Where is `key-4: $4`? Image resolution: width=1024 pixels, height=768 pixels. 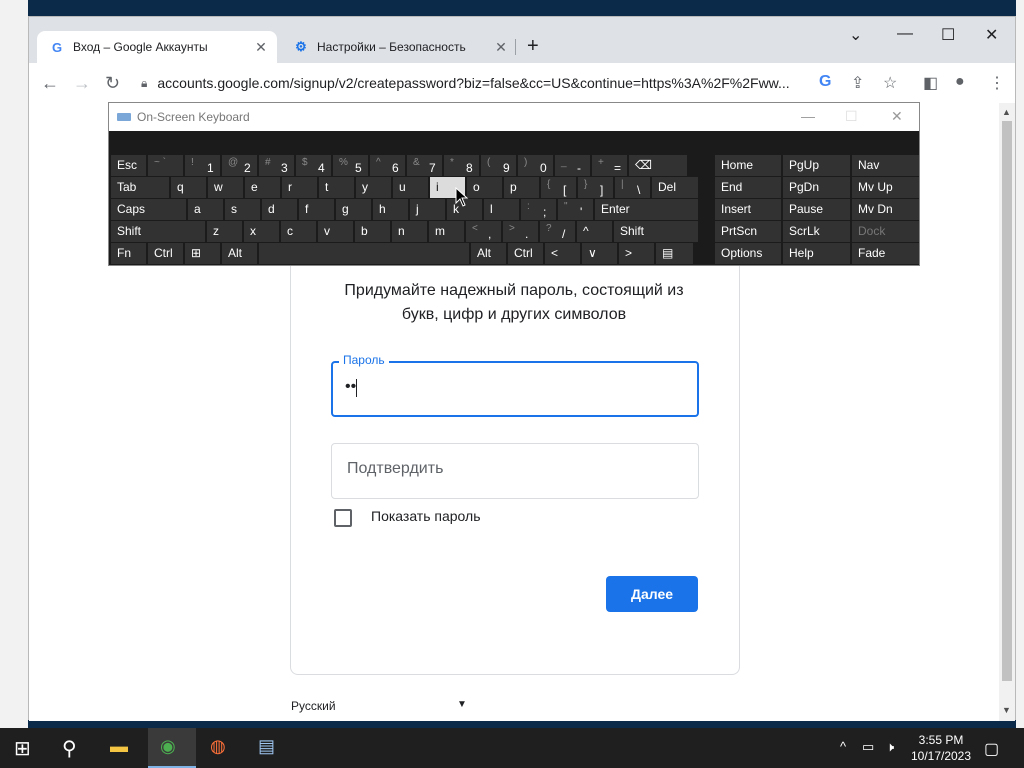
key-4: $4 is located at coordinates (313, 165).